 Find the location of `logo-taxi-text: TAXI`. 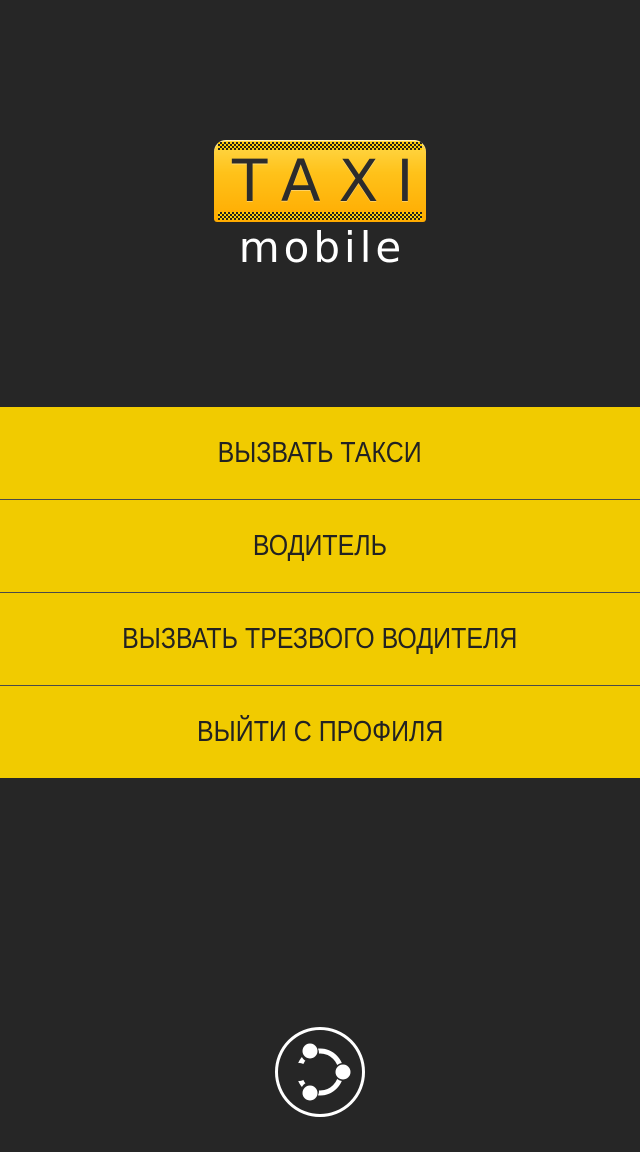

logo-taxi-text: TAXI is located at coordinates (329, 181).